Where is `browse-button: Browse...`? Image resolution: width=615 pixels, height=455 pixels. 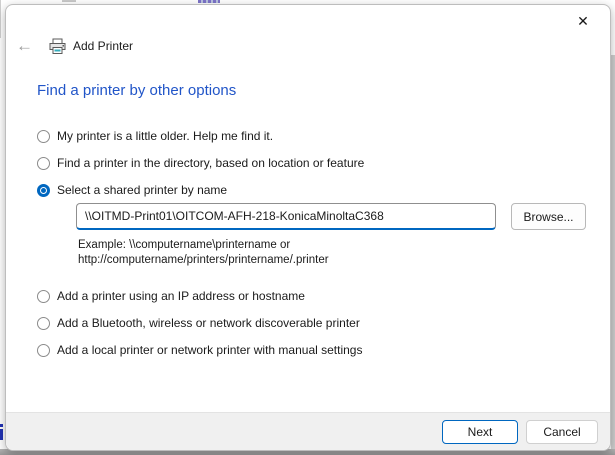 browse-button: Browse... is located at coordinates (548, 216).